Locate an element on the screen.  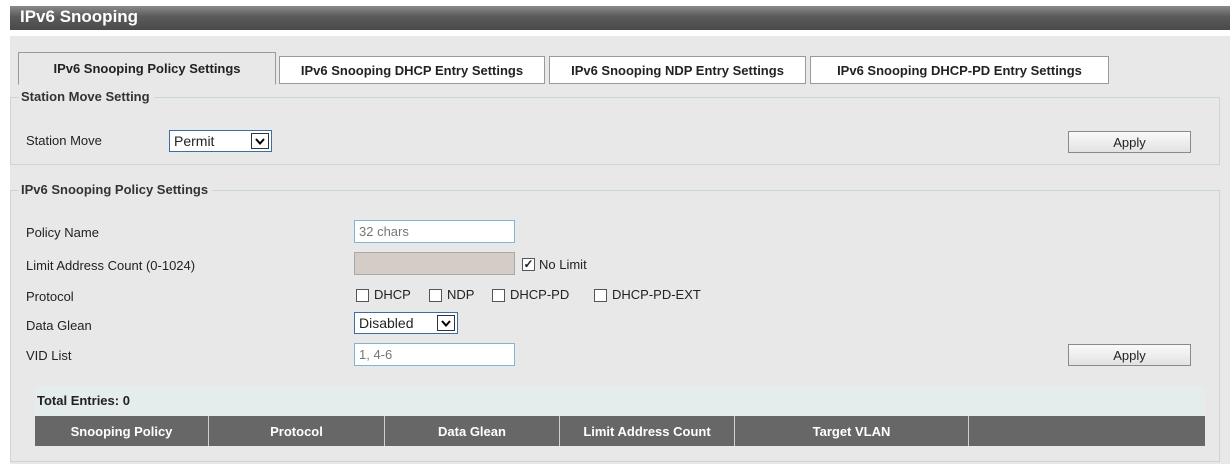
no-limit-label: No Limit is located at coordinates (563, 264).